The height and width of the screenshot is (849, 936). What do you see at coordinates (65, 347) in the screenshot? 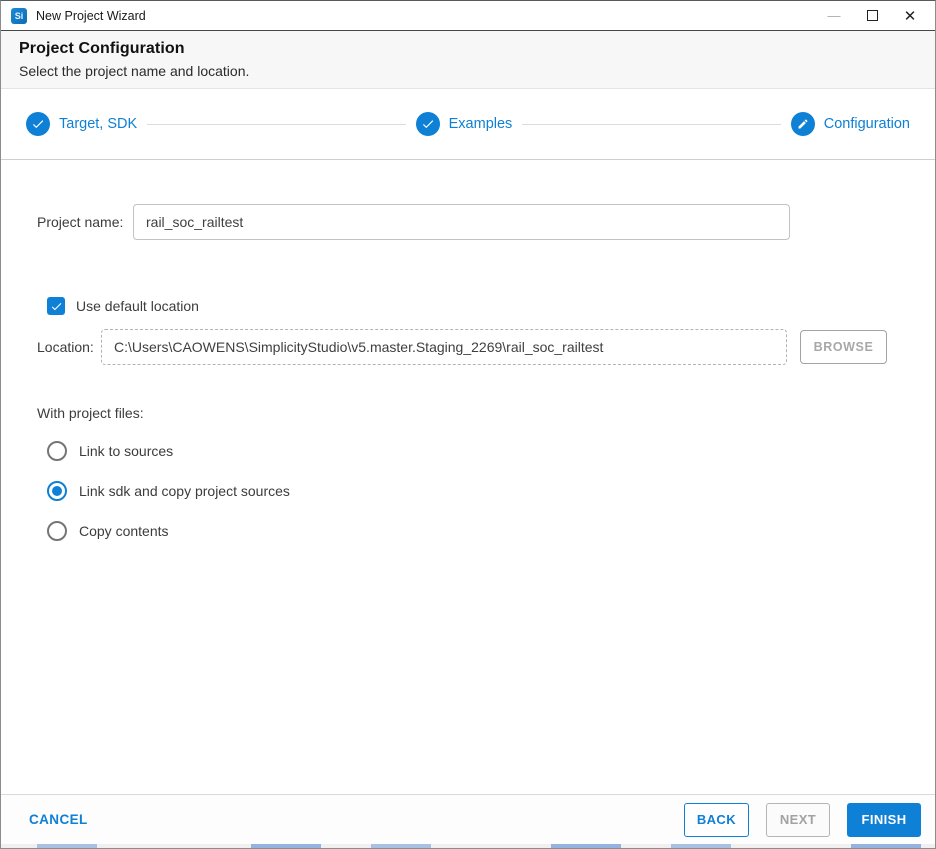
I see `location-label: Location:` at bounding box center [65, 347].